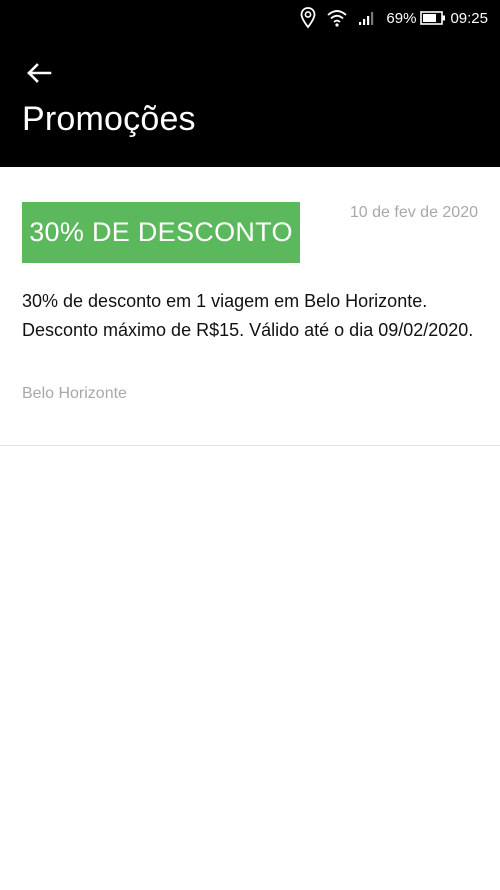 This screenshot has height=890, width=500. I want to click on battery-icon, so click(433, 18).